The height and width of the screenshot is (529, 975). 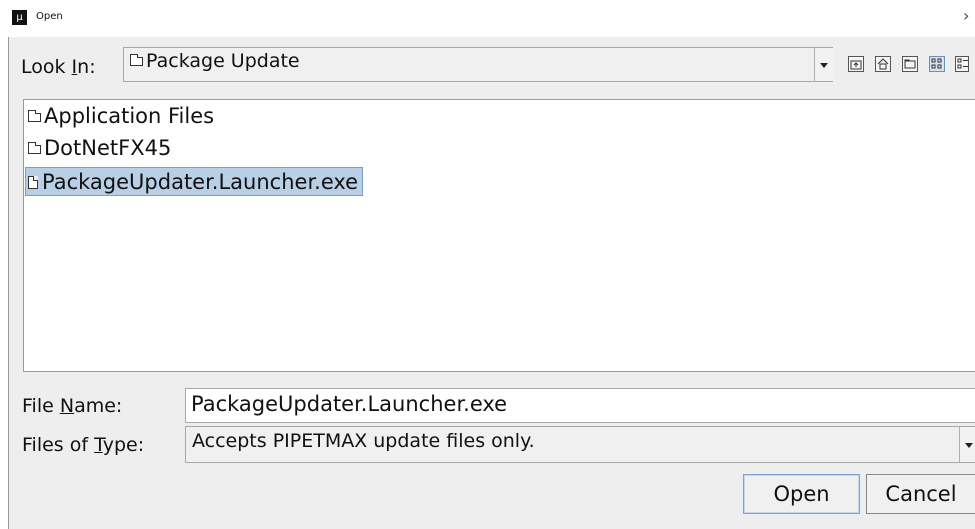 What do you see at coordinates (194, 181) in the screenshot?
I see `list-item-file-selected: PackageUpdater.Launcher.exe` at bounding box center [194, 181].